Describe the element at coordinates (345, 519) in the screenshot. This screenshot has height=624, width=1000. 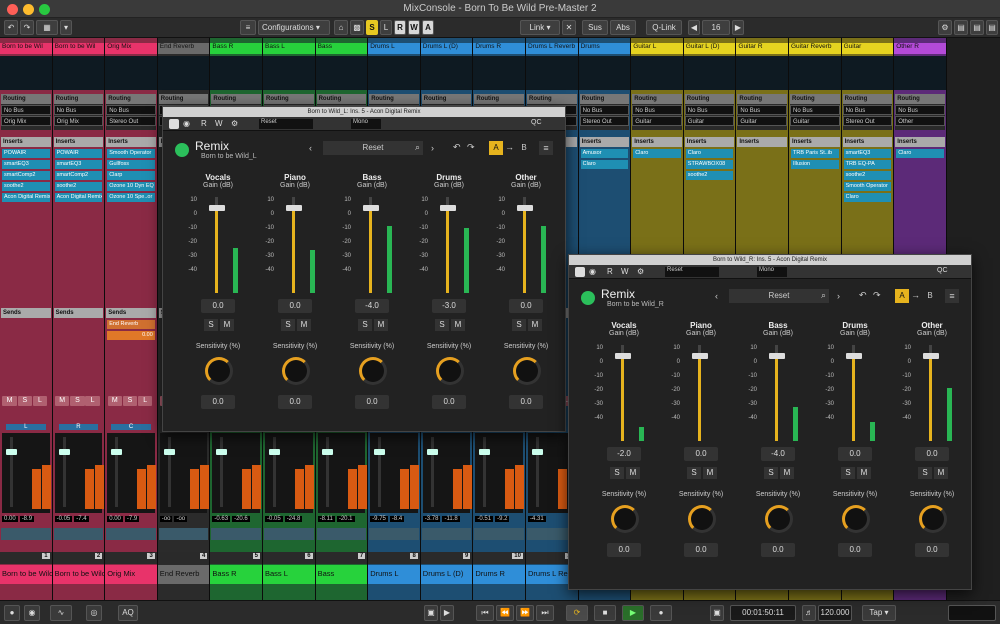
I see `peak-value: -20.1` at that location.